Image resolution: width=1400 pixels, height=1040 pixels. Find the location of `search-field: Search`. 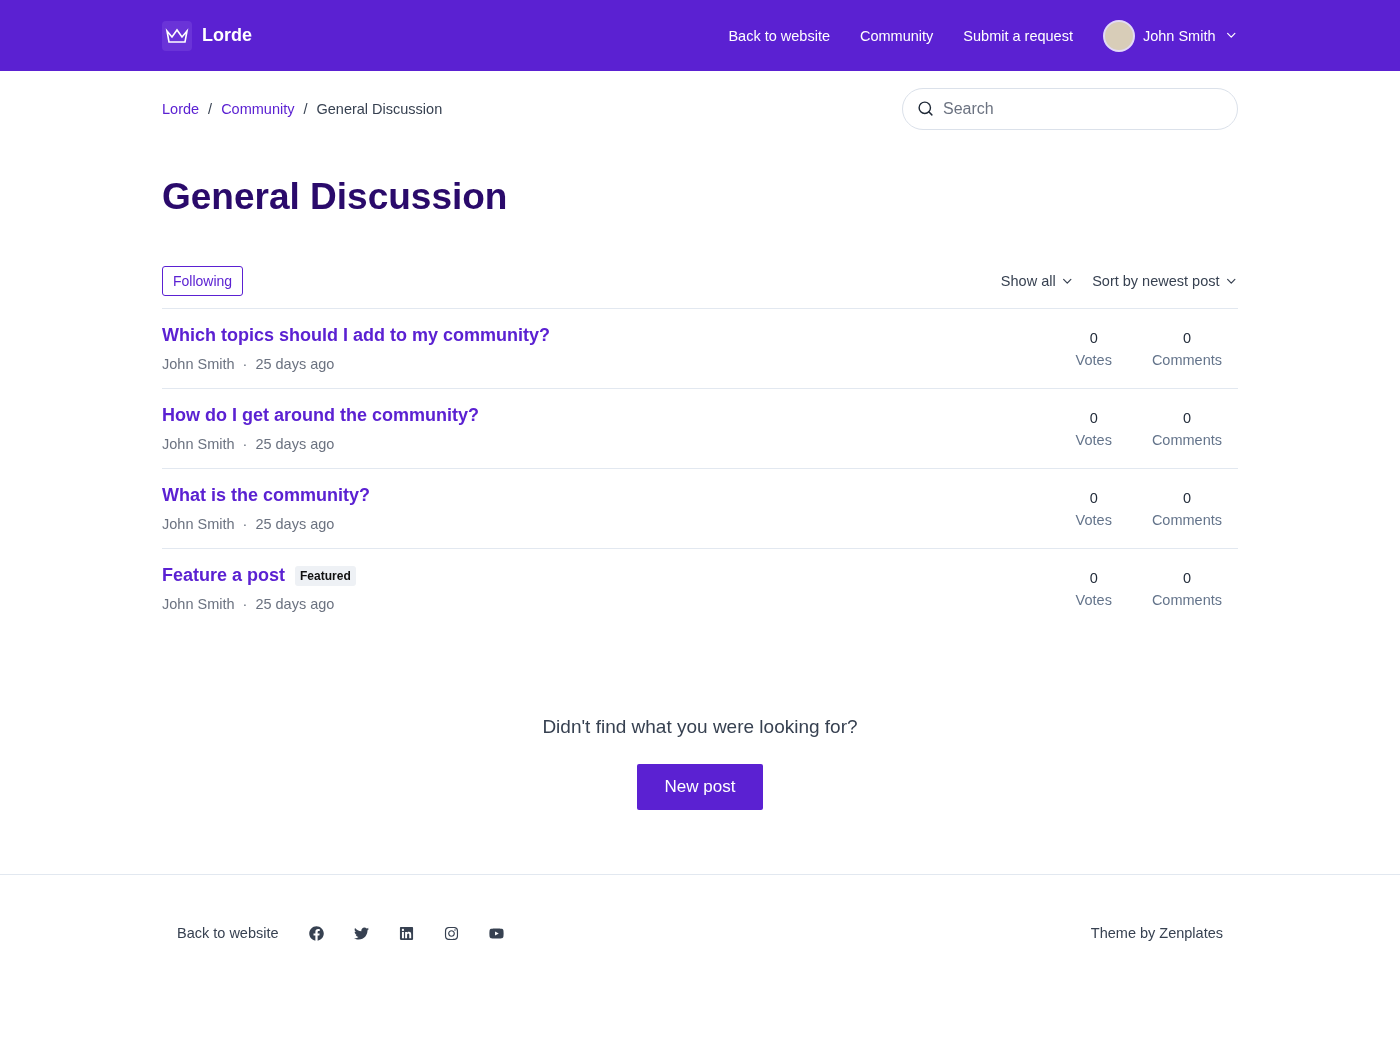

search-field: Search is located at coordinates (1070, 109).